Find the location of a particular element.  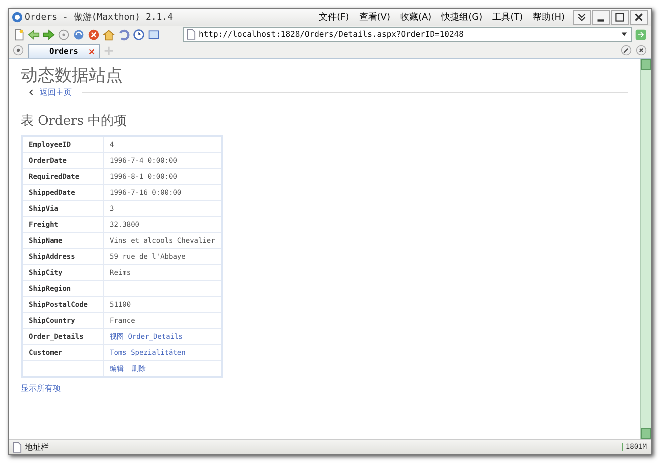

show-all-link: 显示所有项 is located at coordinates (324, 388).